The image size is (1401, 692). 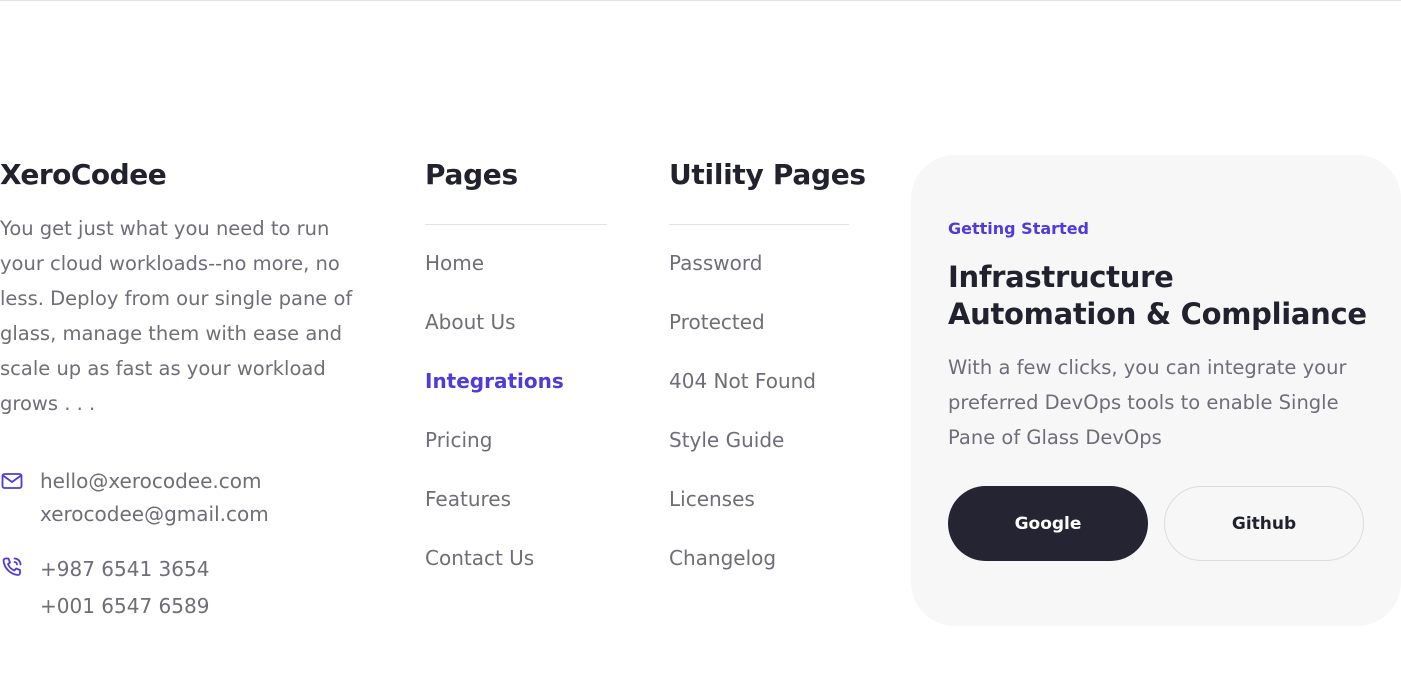 I want to click on mail-icon, so click(x=12, y=481).